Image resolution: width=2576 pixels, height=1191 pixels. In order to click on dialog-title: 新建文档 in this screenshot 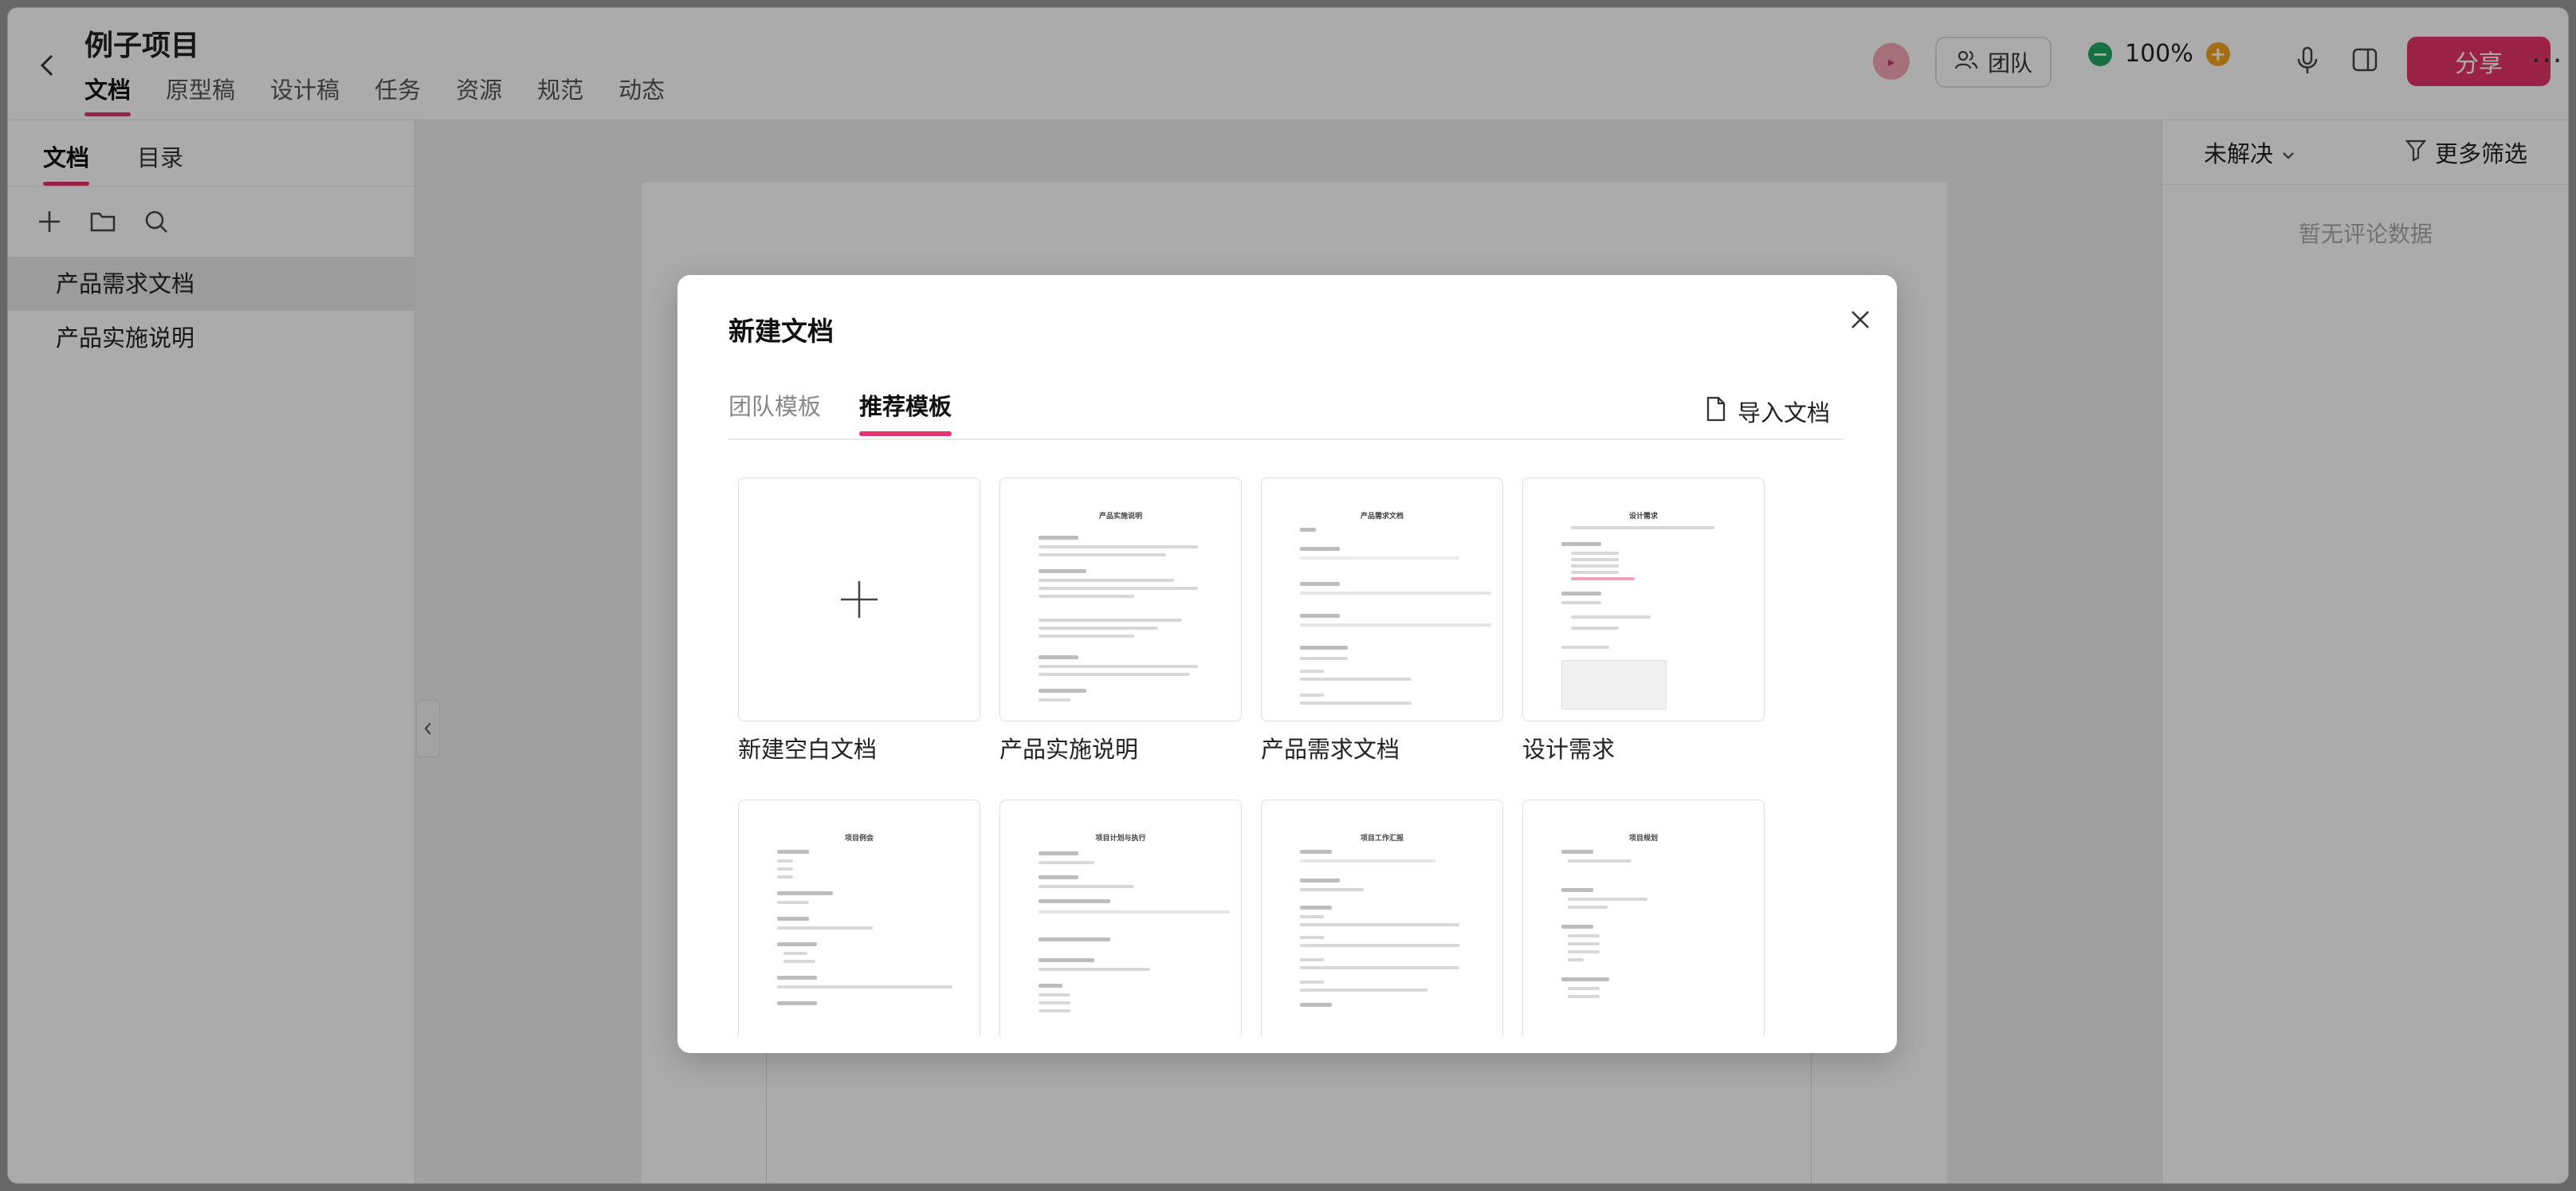, I will do `click(781, 331)`.